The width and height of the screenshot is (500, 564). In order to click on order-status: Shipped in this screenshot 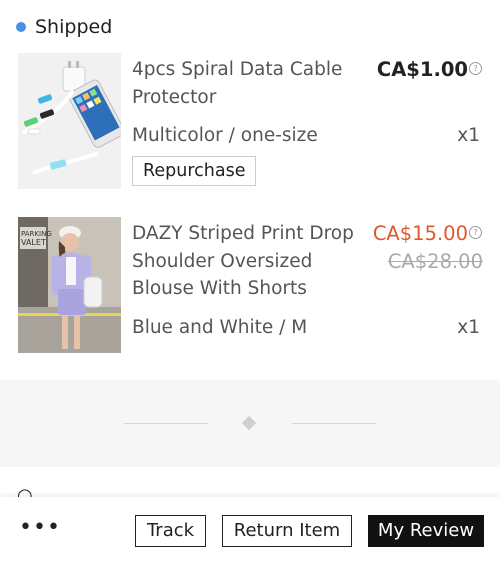, I will do `click(64, 27)`.